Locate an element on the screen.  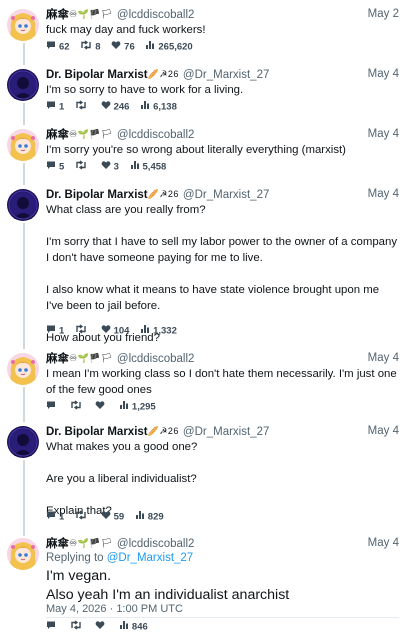
views-button: 5,458 is located at coordinates (148, 167).